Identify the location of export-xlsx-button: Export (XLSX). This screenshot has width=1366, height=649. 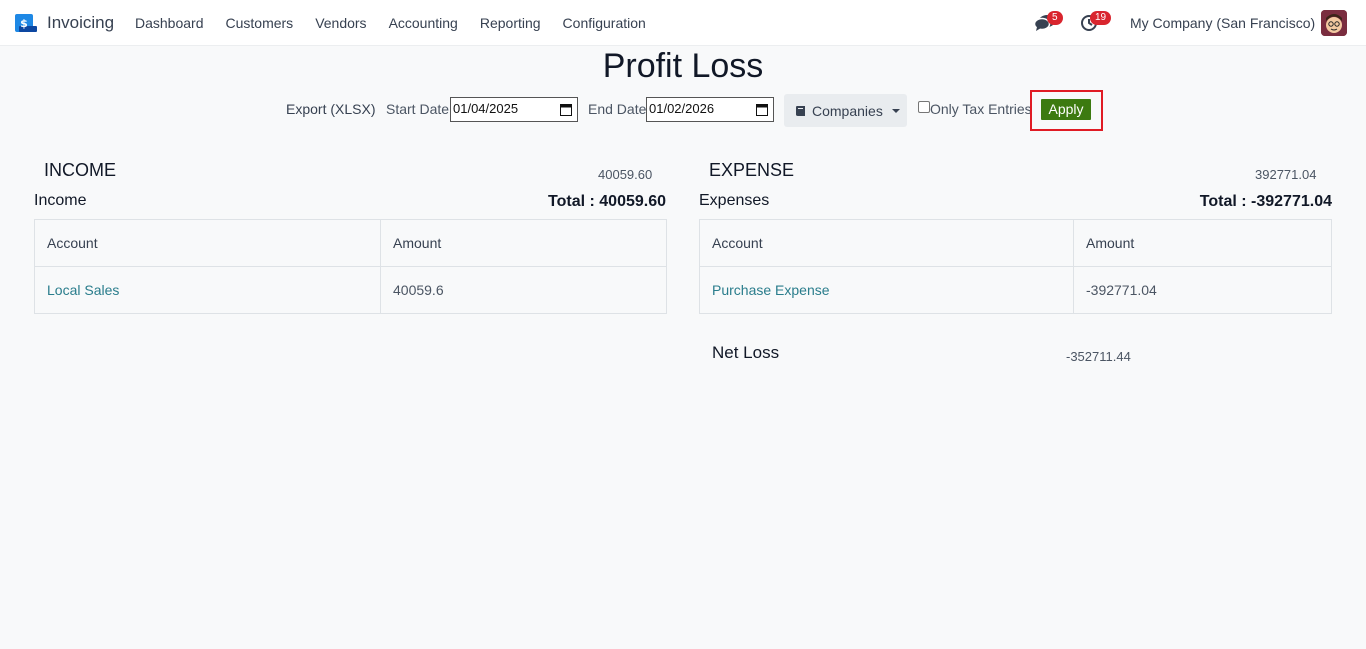
(330, 109).